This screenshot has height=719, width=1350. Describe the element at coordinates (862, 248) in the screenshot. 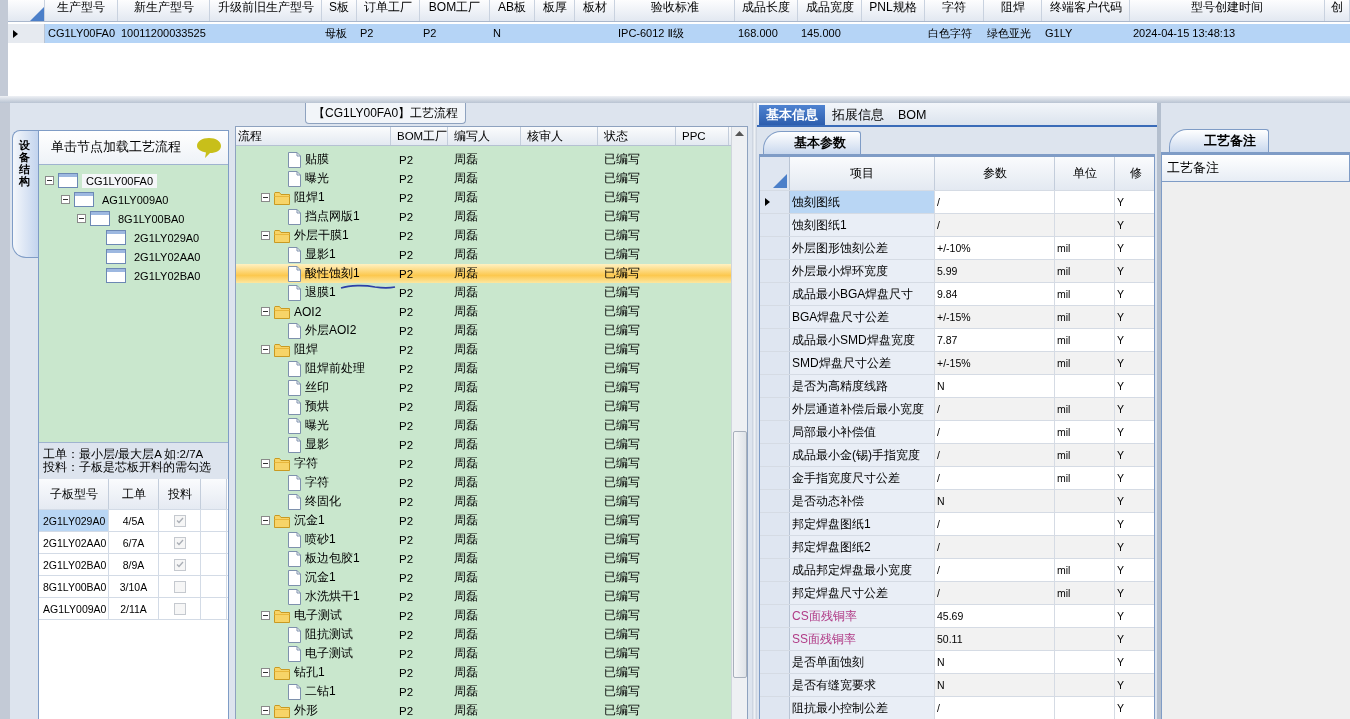

I see `table-cell: 外层图形蚀刻公差` at that location.